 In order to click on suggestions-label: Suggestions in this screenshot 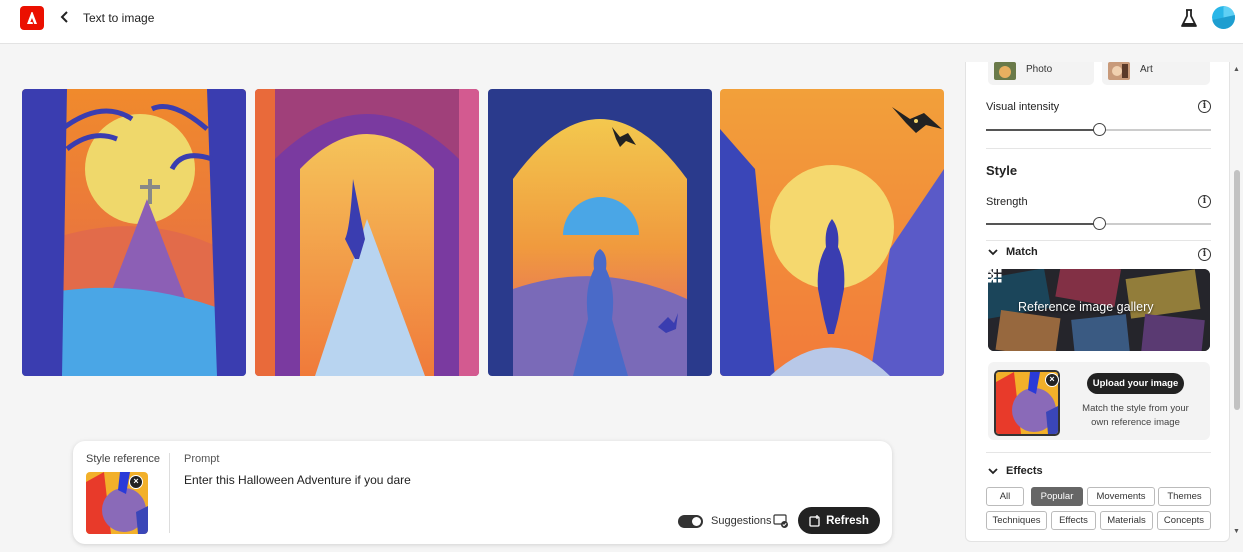, I will do `click(741, 521)`.